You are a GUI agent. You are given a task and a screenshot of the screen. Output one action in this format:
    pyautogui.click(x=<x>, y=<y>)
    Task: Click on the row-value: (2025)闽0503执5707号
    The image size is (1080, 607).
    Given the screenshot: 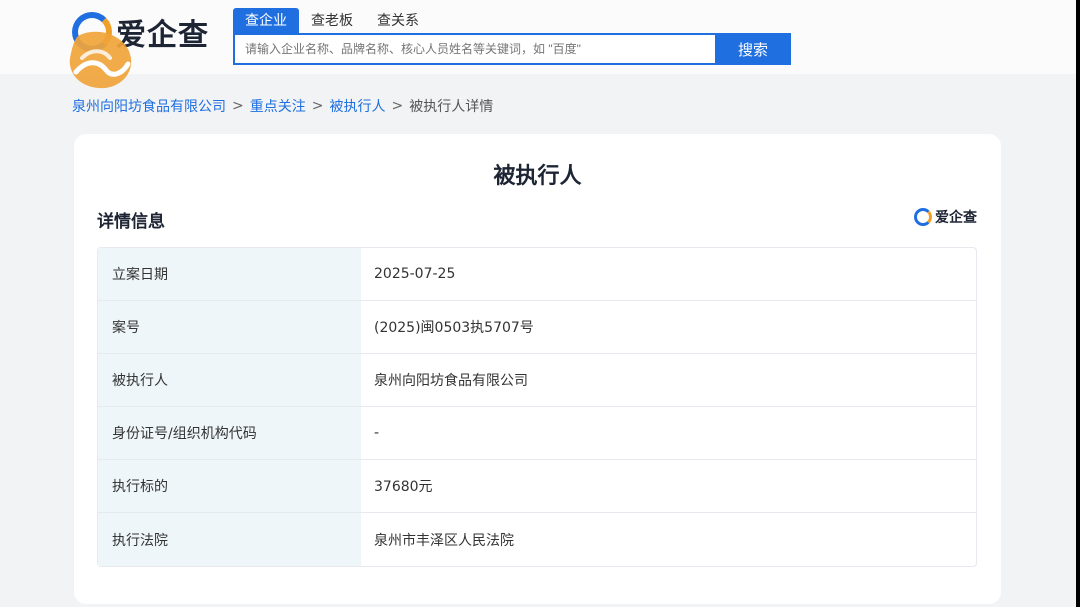 What is the action you would take?
    pyautogui.click(x=454, y=328)
    